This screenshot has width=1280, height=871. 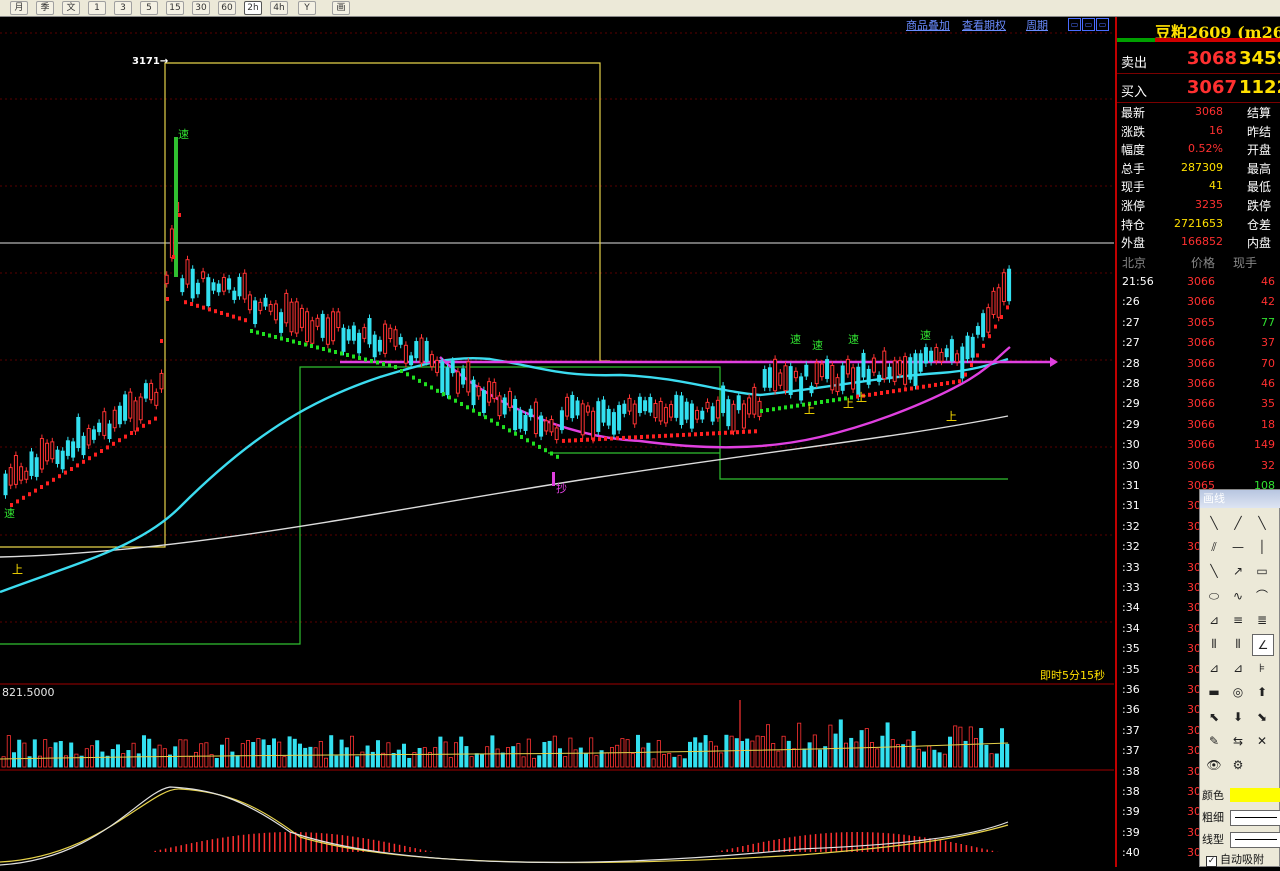 What do you see at coordinates (1214, 547) in the screenshot?
I see `drawing-tool-icon-3: ⫽` at bounding box center [1214, 547].